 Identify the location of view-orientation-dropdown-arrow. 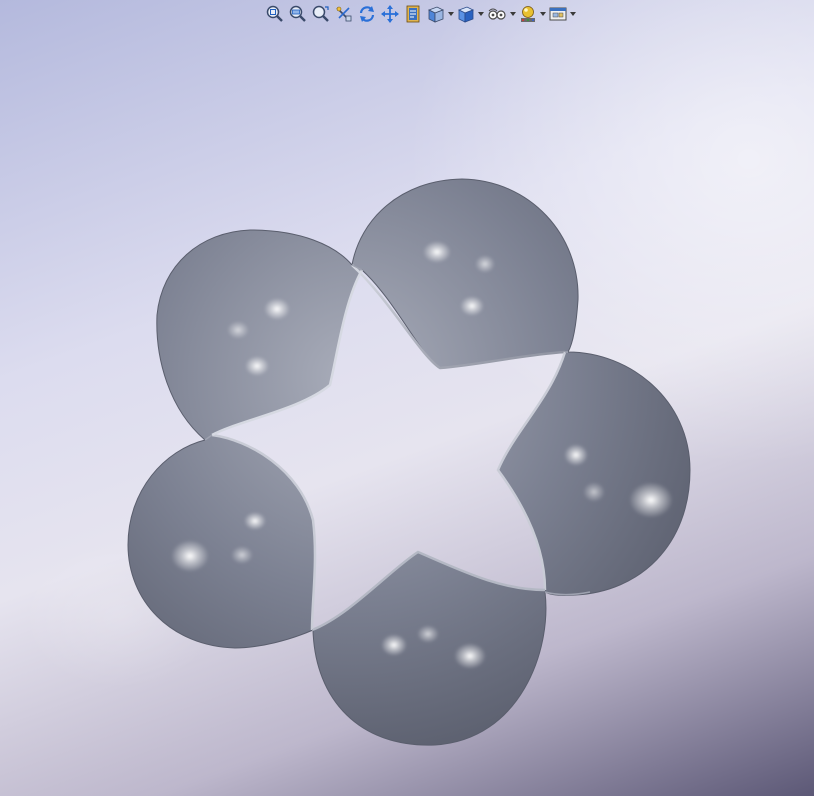
(451, 14).